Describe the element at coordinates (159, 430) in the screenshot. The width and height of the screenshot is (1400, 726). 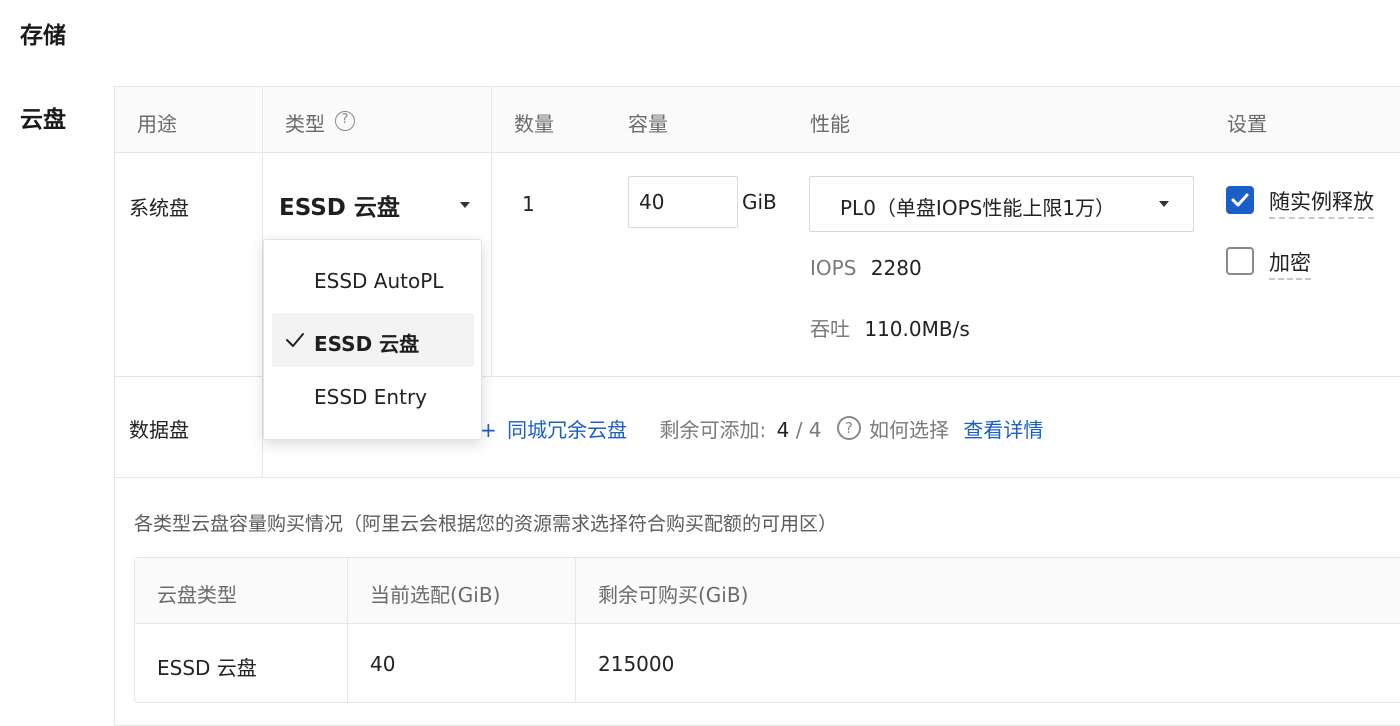
I see `data-disk-label: 数据盘` at that location.